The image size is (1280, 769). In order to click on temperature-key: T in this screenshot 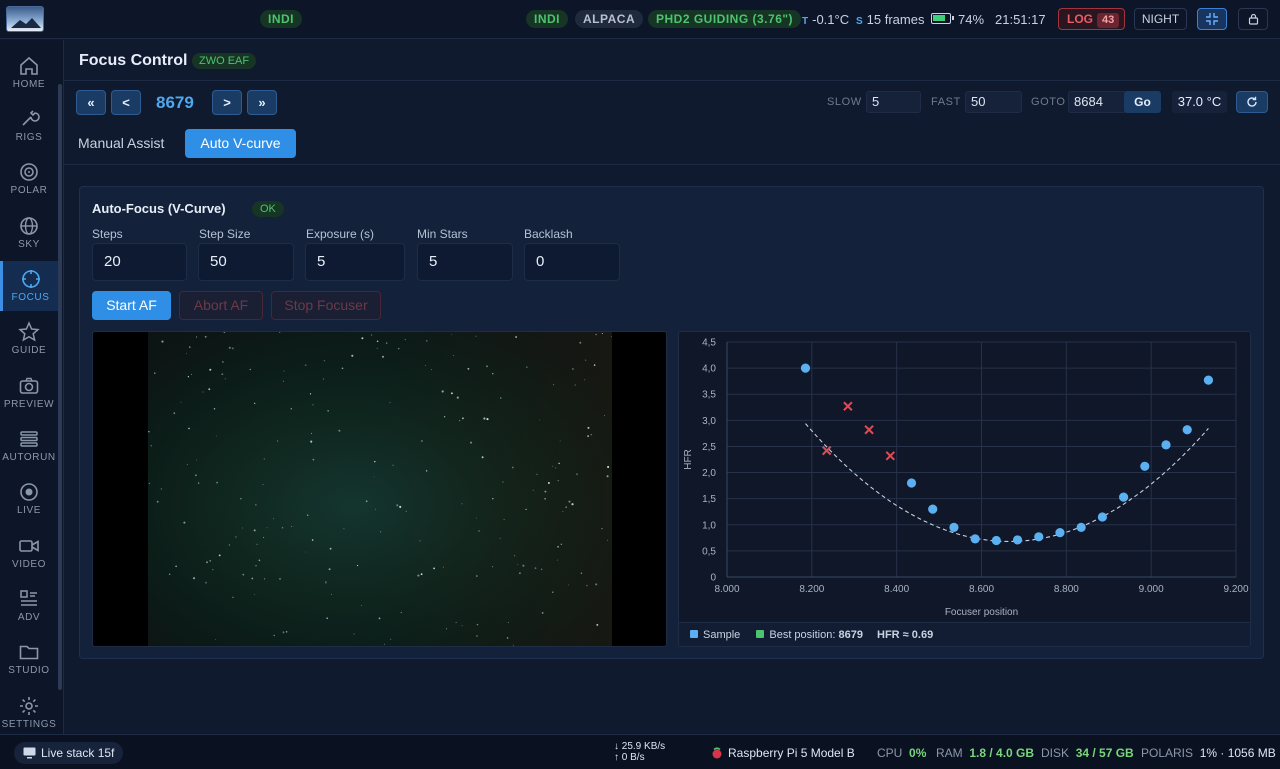, I will do `click(805, 21)`.